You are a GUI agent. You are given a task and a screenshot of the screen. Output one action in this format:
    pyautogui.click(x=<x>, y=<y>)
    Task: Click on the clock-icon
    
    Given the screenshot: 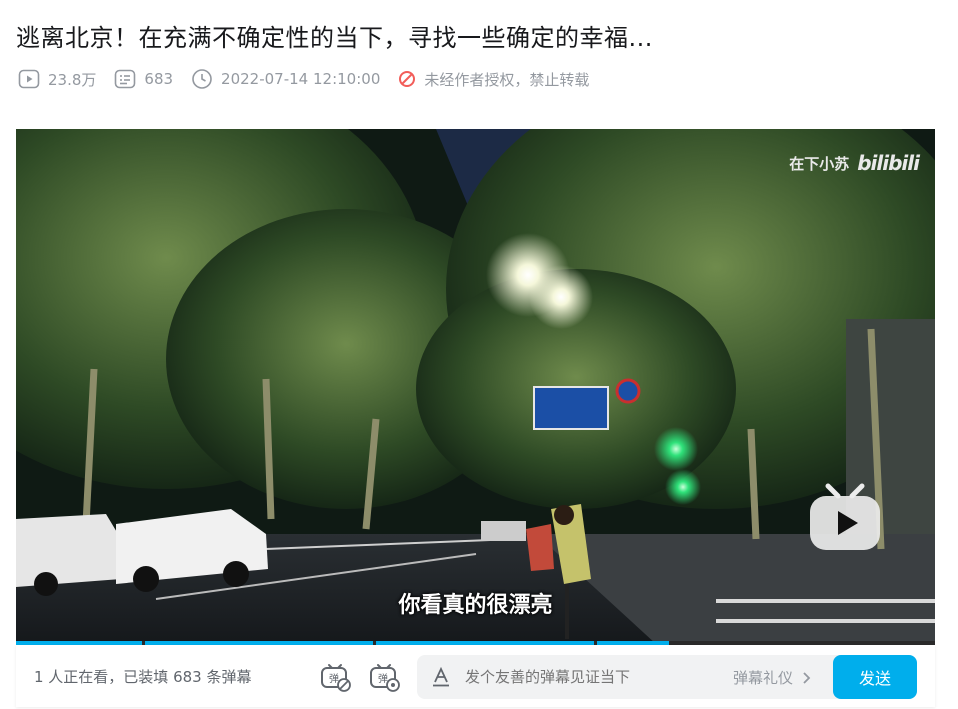 What is the action you would take?
    pyautogui.click(x=202, y=79)
    